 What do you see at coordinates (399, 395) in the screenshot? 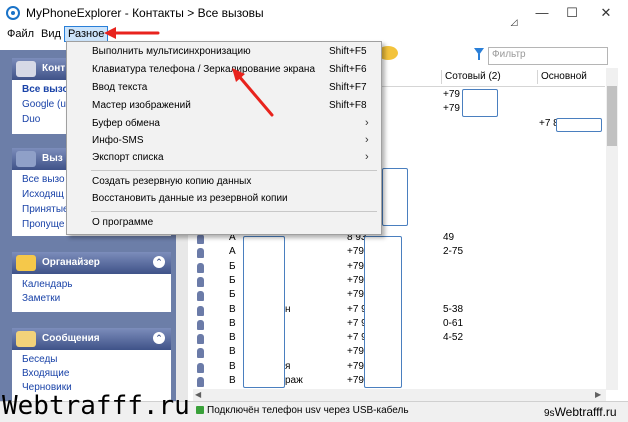
I see `horizontal-scrollbar: ◀ ▶` at bounding box center [399, 395].